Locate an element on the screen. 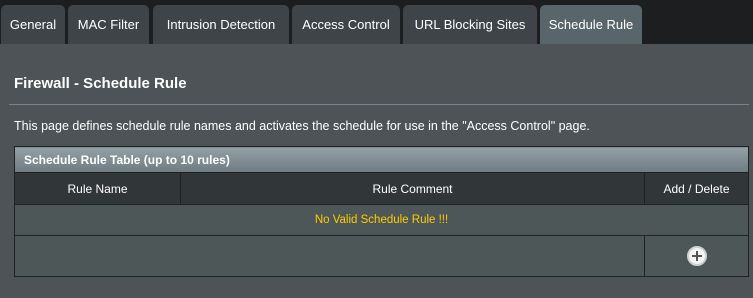  add-rule-button is located at coordinates (696, 256).